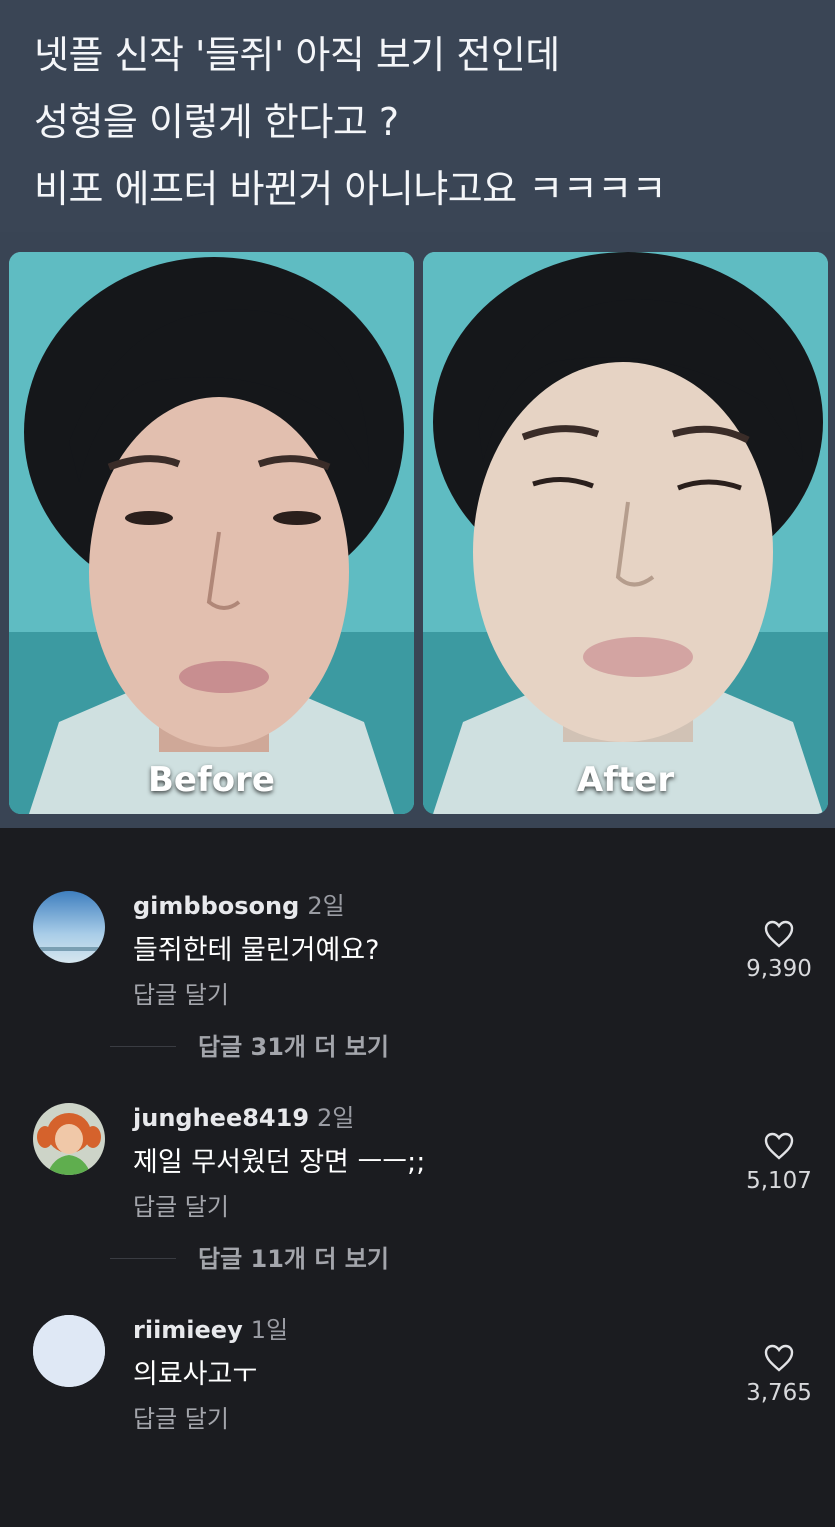  I want to click on view-replies-label: 답글 31개 더 보기, so click(293, 1047).